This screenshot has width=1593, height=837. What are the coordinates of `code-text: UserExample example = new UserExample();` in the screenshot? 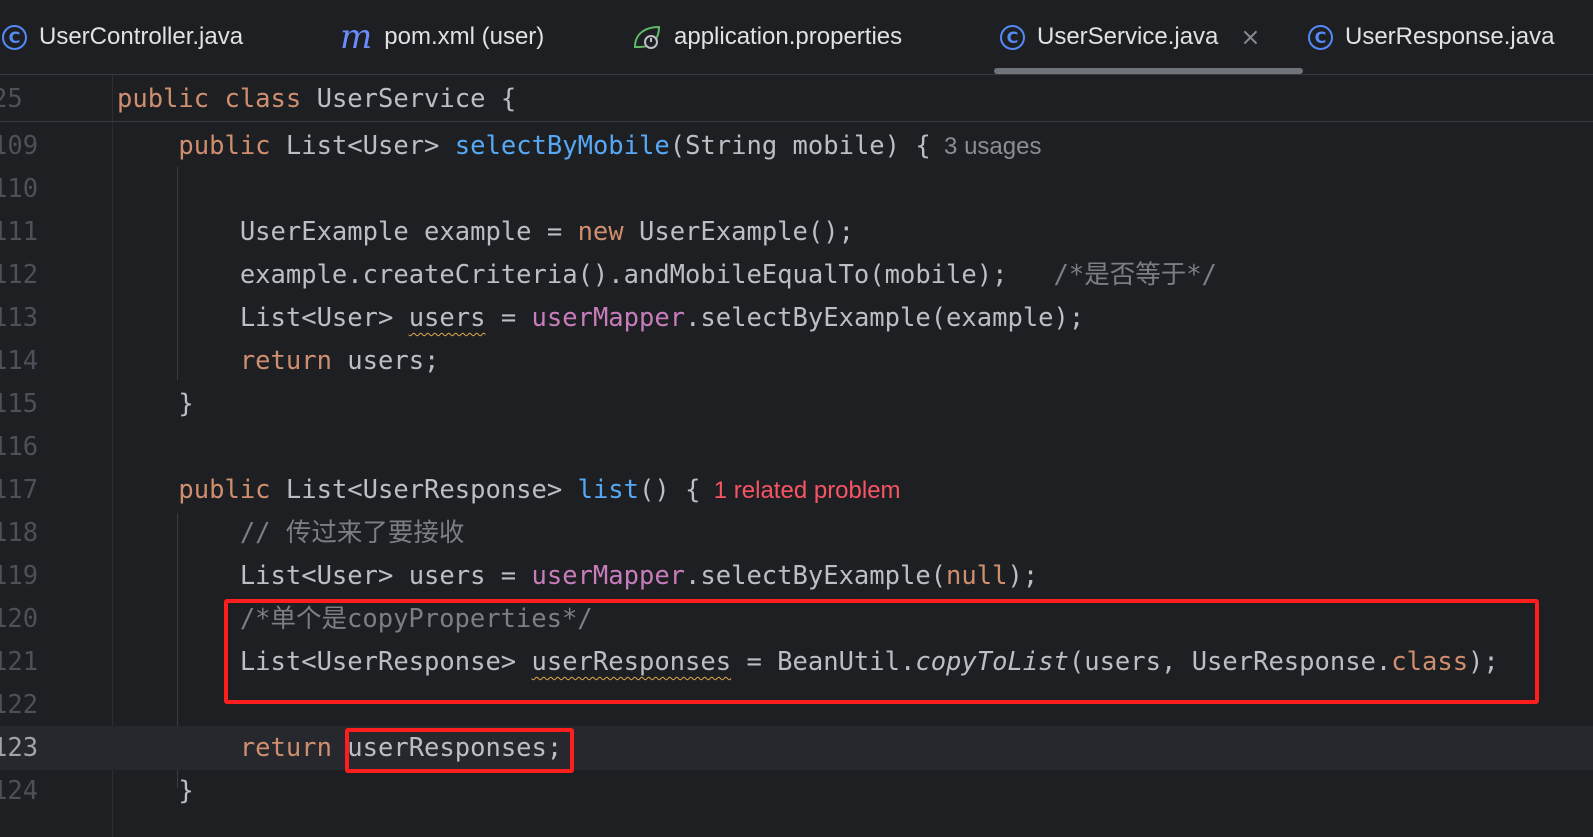 It's located at (485, 232).